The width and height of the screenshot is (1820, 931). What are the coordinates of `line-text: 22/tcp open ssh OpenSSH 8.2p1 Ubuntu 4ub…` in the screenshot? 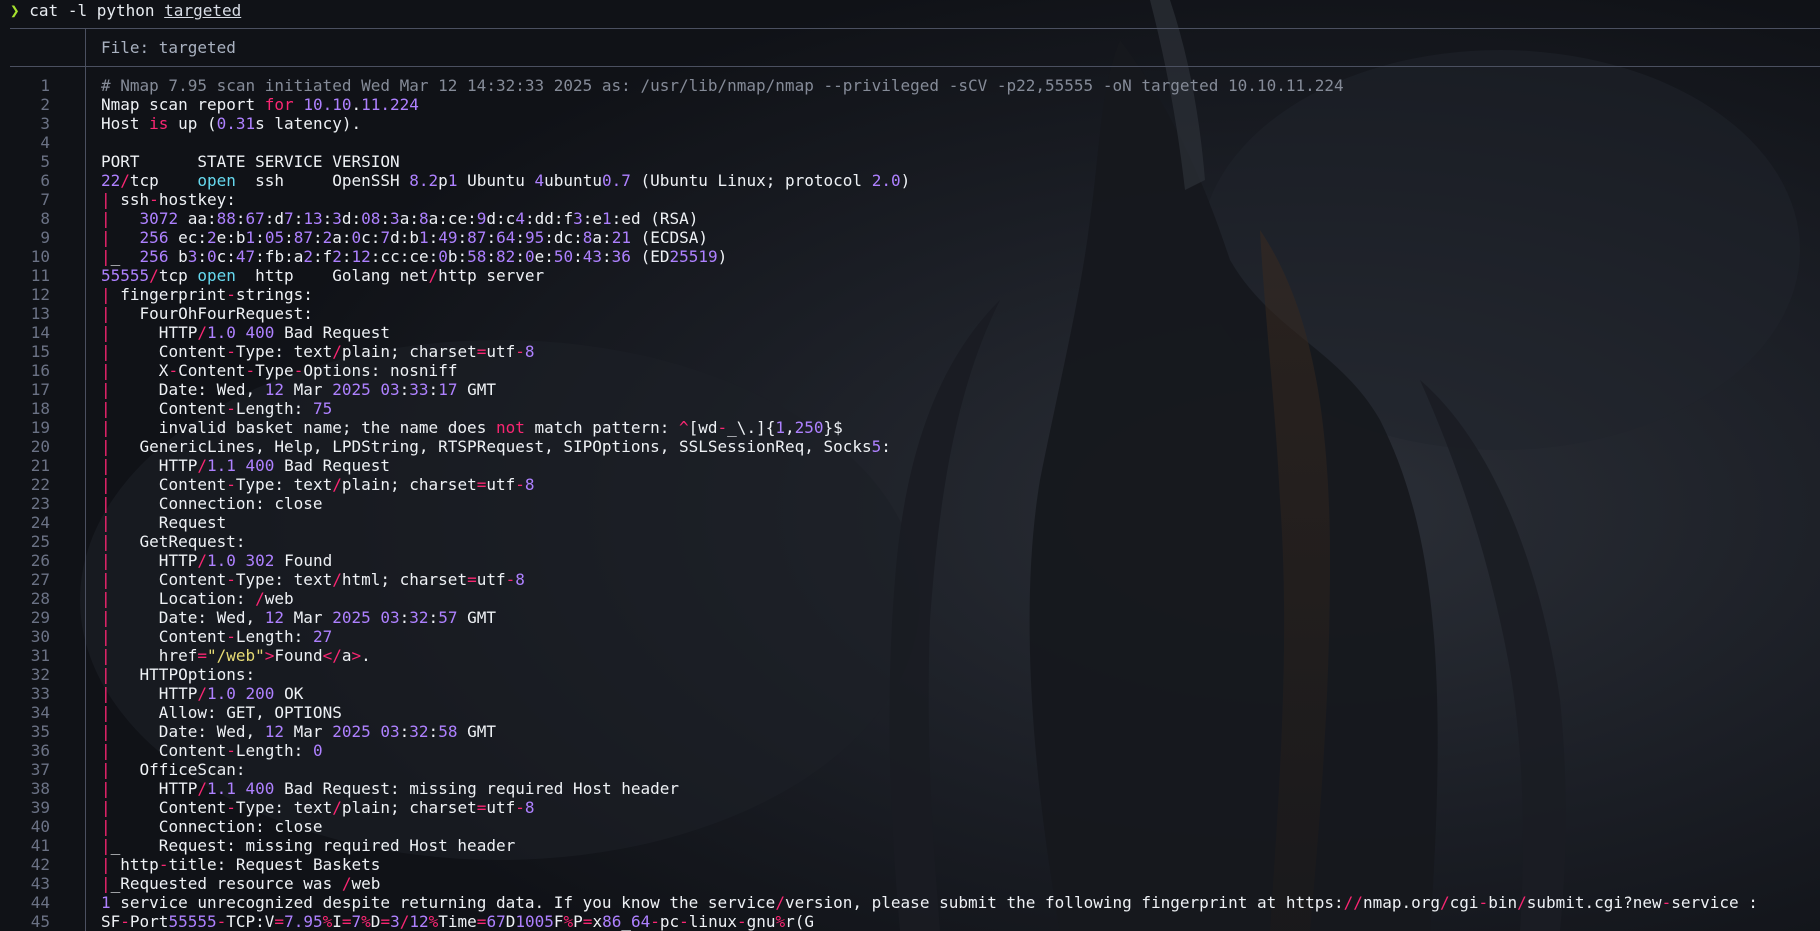 It's located at (506, 180).